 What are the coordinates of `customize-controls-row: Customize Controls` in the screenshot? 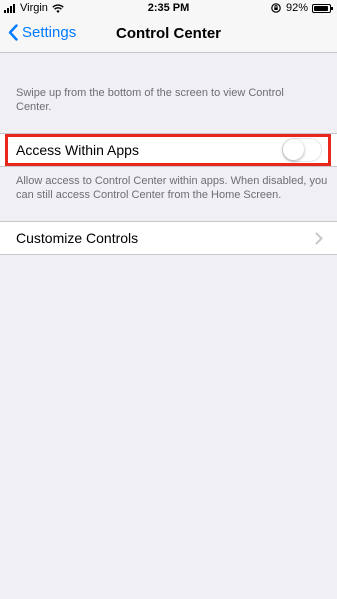 It's located at (168, 238).